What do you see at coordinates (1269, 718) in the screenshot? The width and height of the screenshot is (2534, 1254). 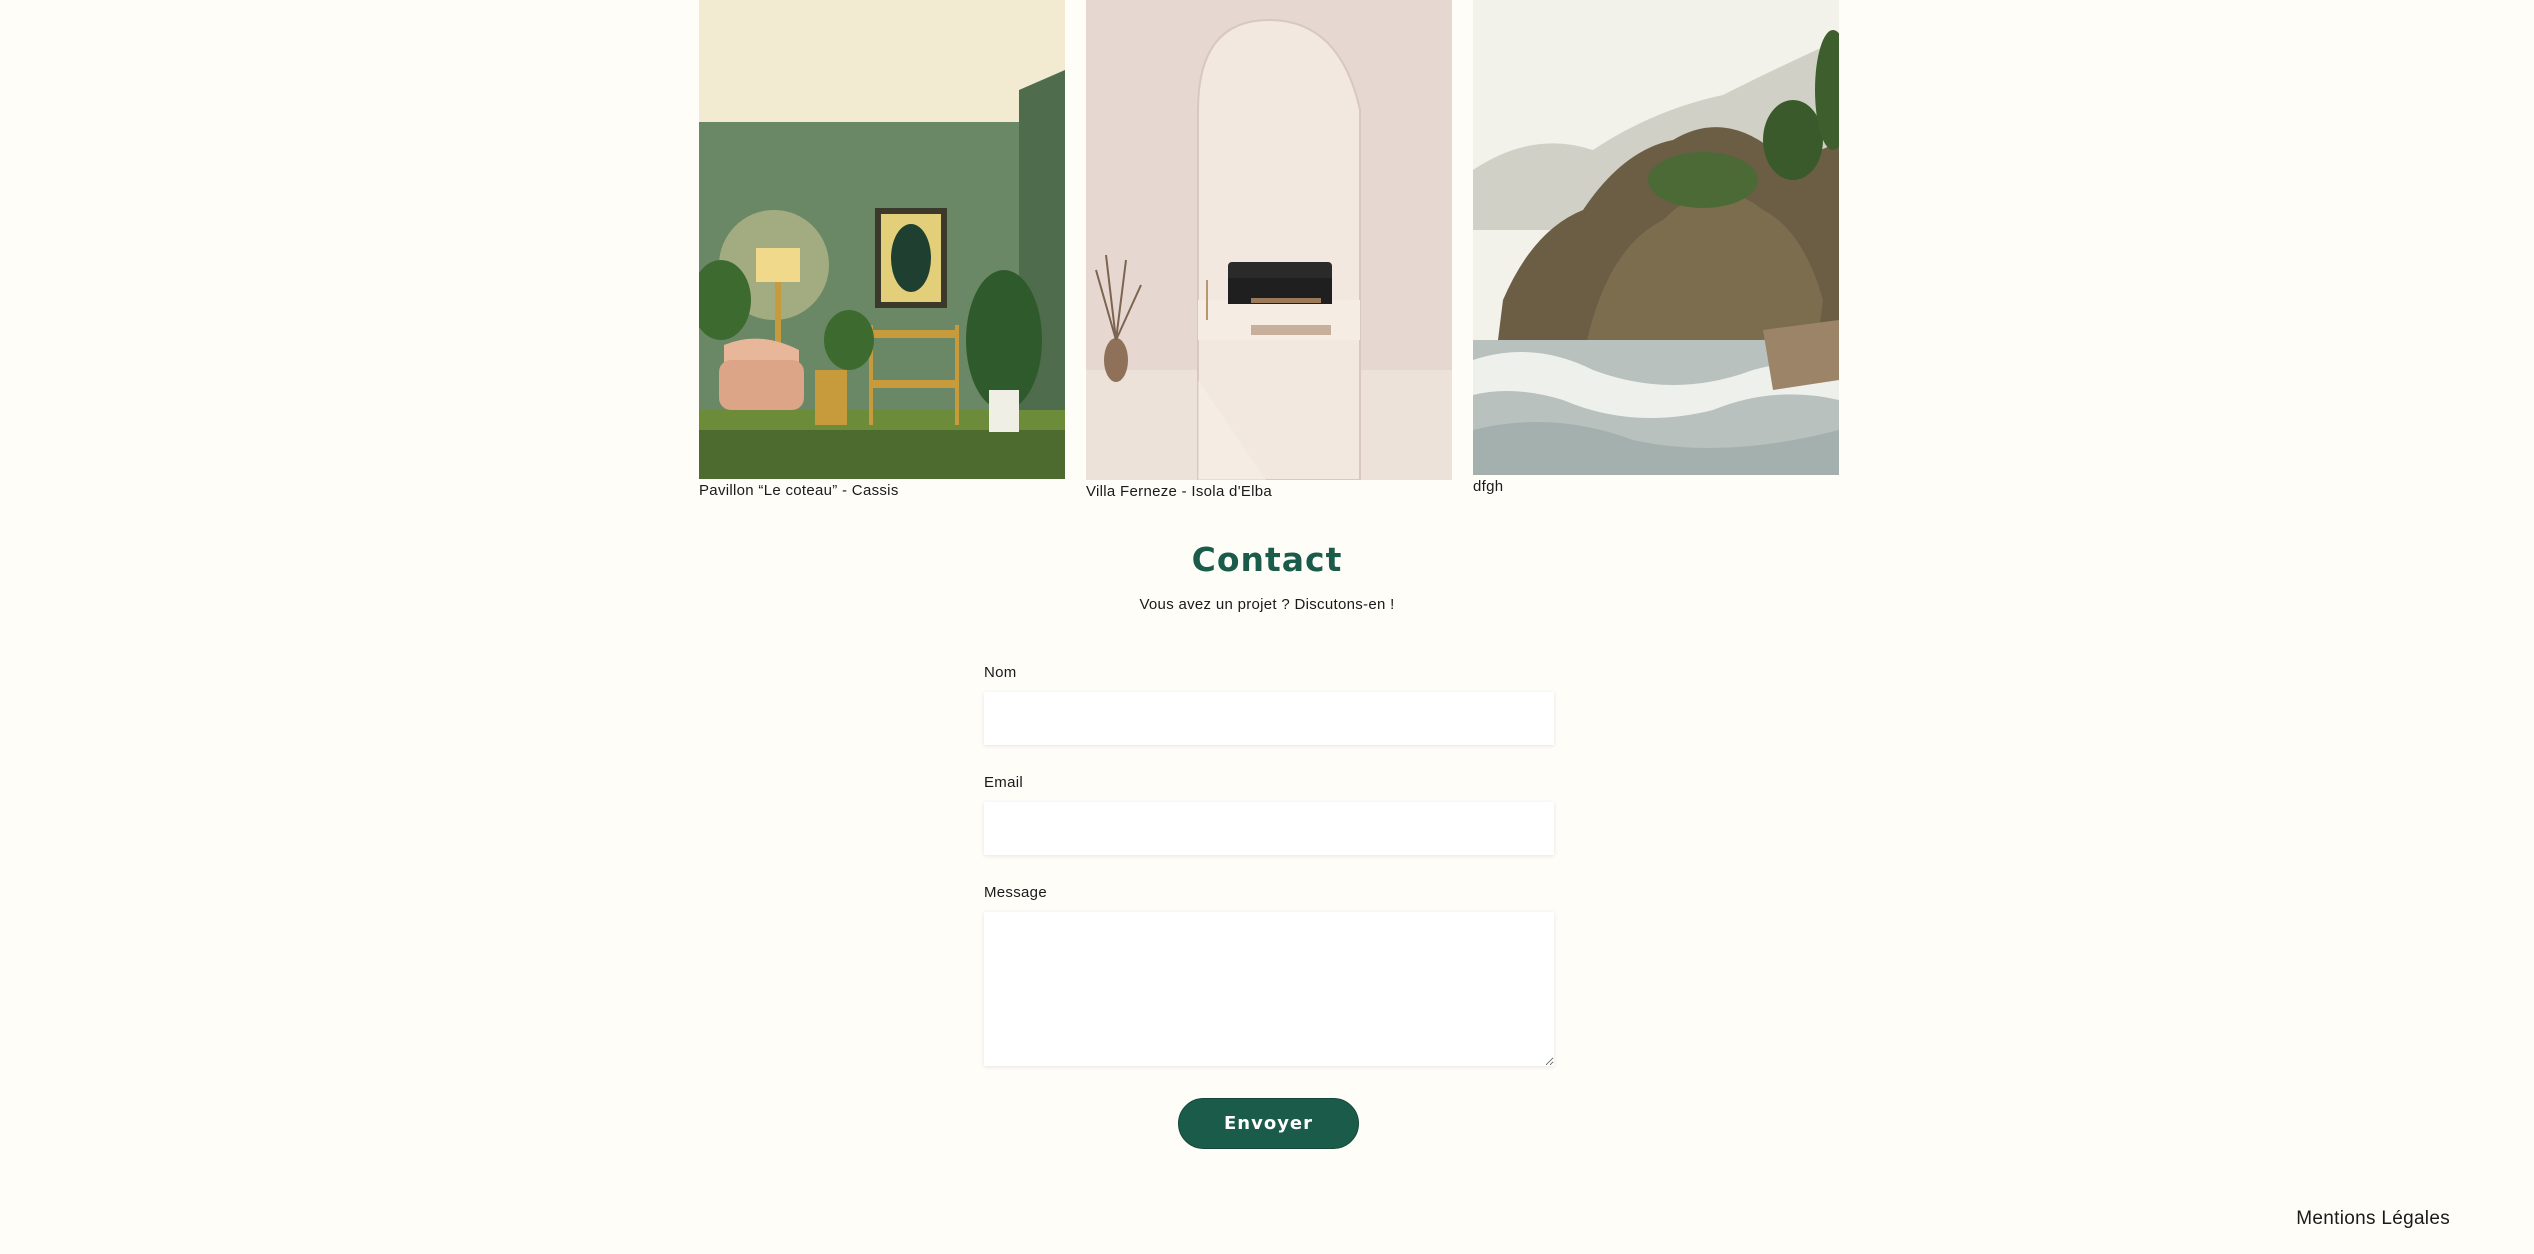 I see `name-field` at bounding box center [1269, 718].